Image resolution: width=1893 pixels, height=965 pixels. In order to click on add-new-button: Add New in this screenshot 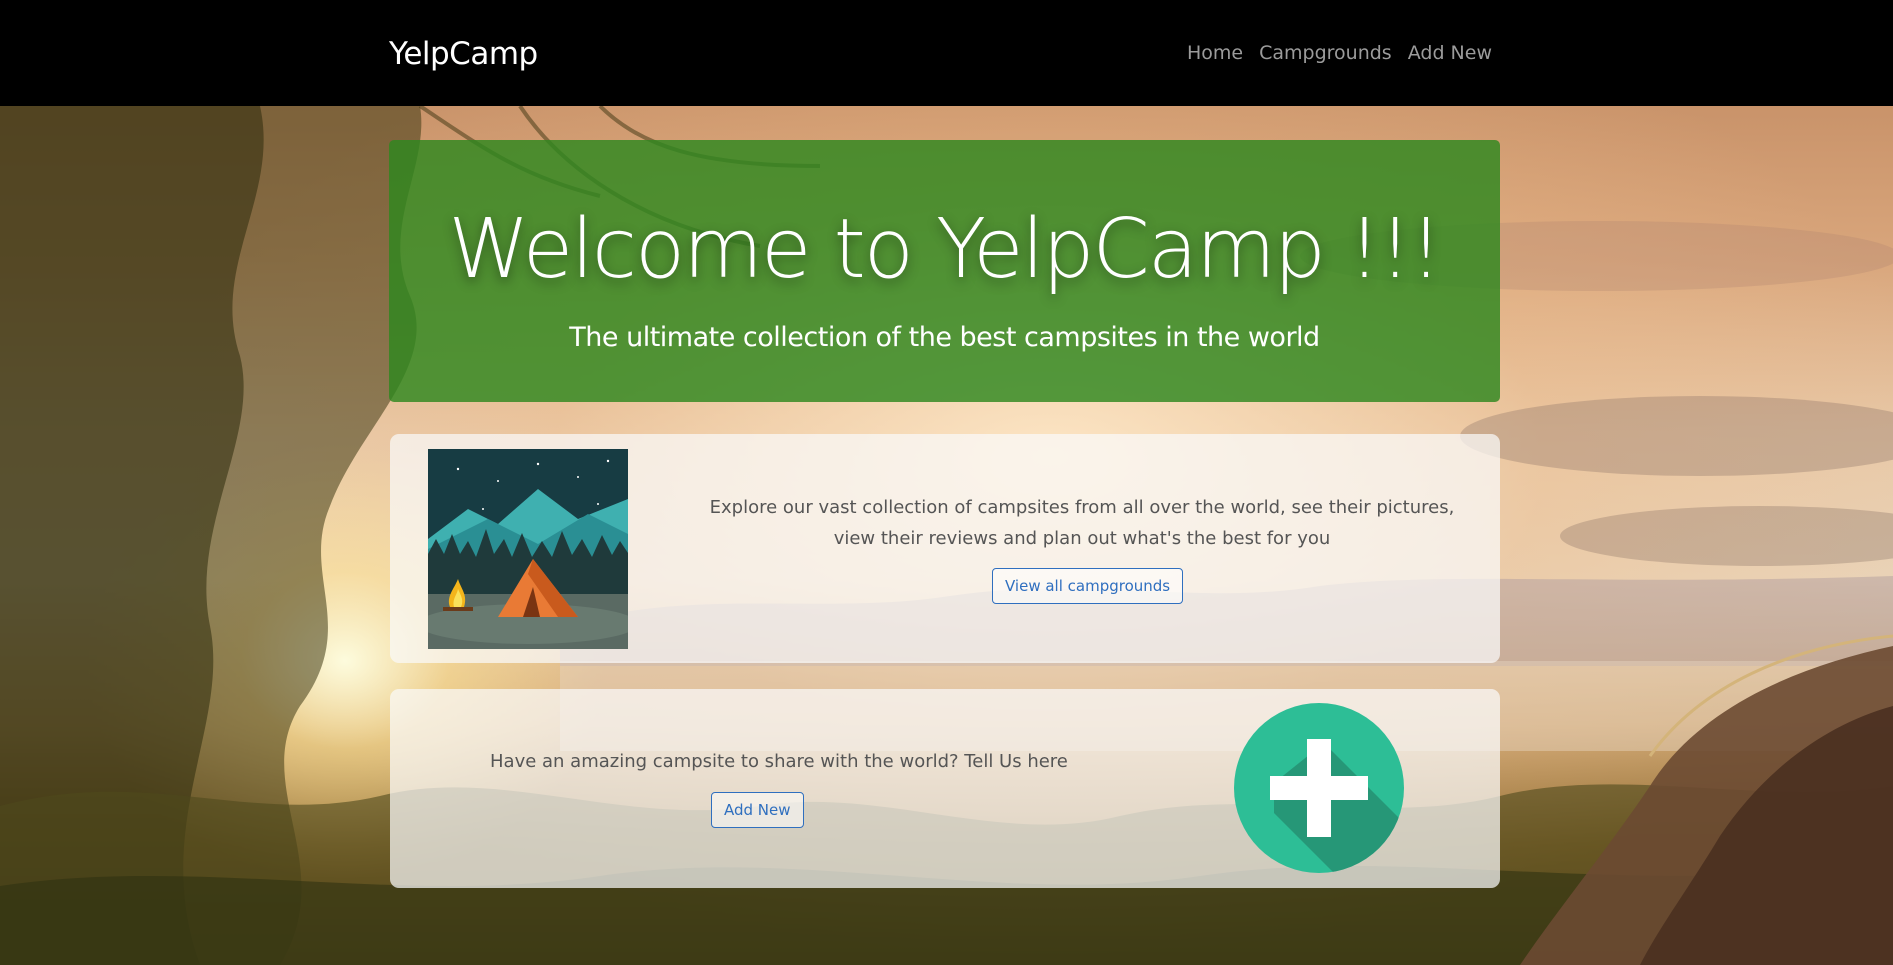, I will do `click(757, 810)`.